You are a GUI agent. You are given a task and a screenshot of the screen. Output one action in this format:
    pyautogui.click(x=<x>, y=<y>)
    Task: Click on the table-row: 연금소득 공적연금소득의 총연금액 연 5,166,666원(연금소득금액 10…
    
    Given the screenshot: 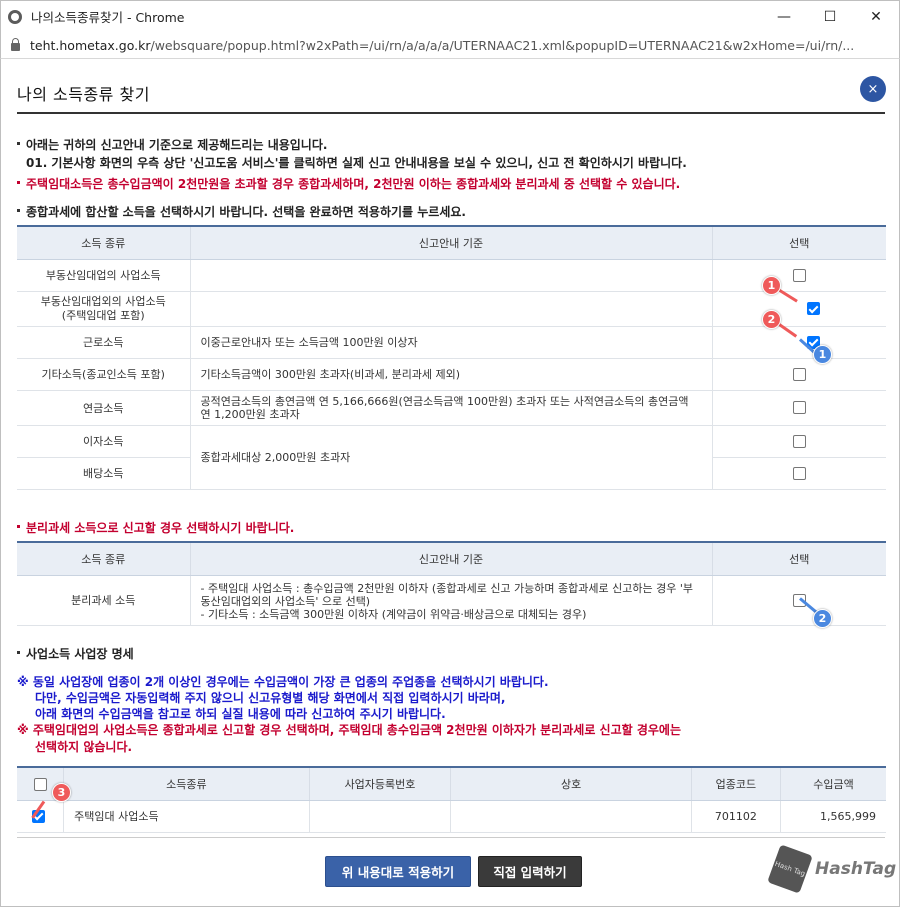 What is the action you would take?
    pyautogui.click(x=451, y=408)
    